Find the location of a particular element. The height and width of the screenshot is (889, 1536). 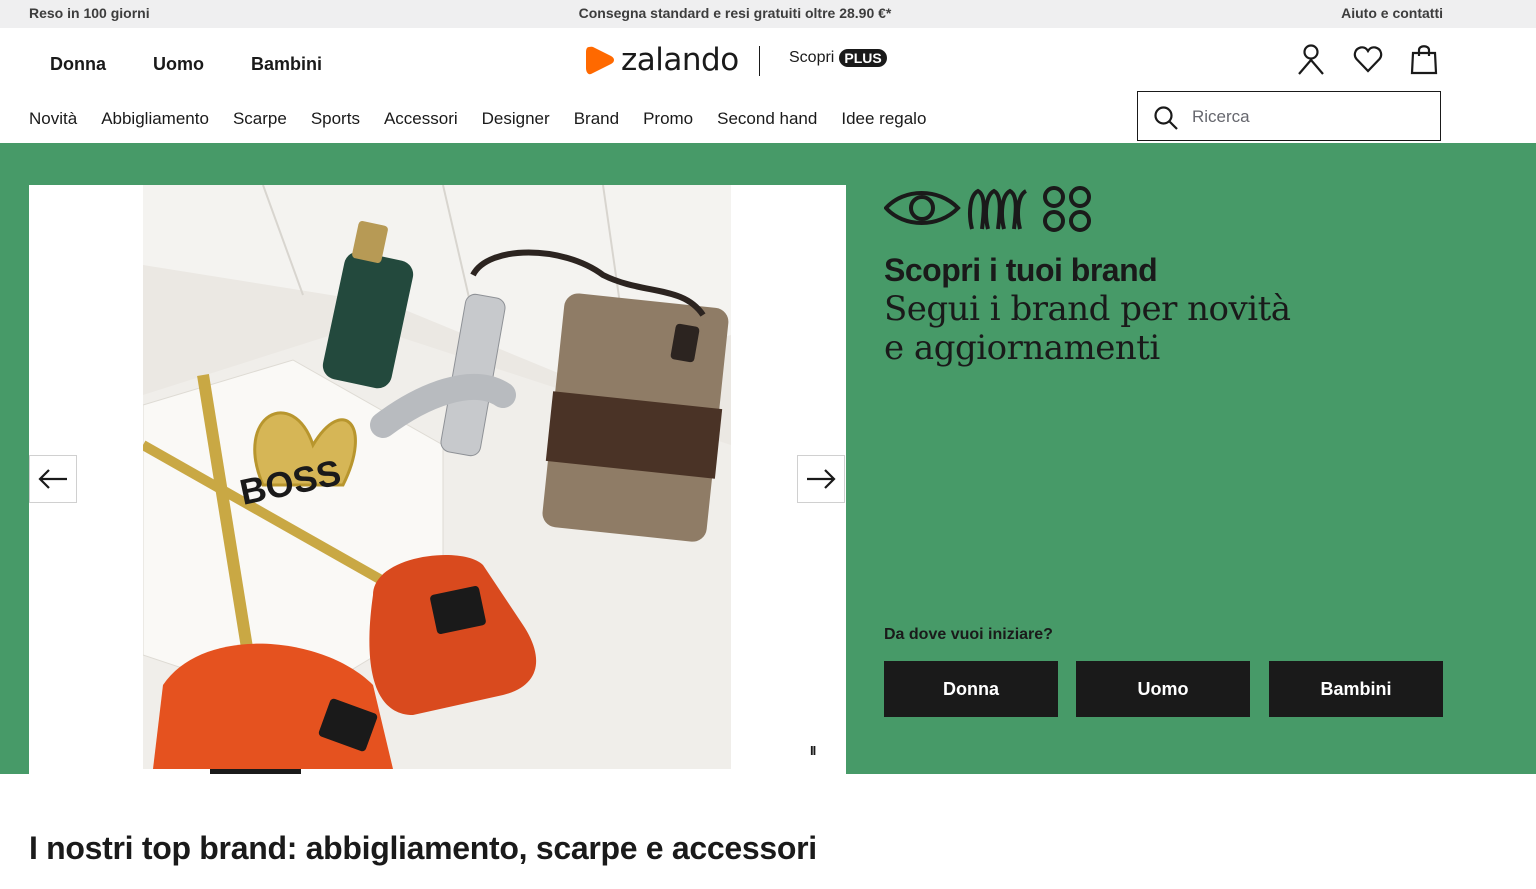

account-button is located at coordinates (1311, 59).